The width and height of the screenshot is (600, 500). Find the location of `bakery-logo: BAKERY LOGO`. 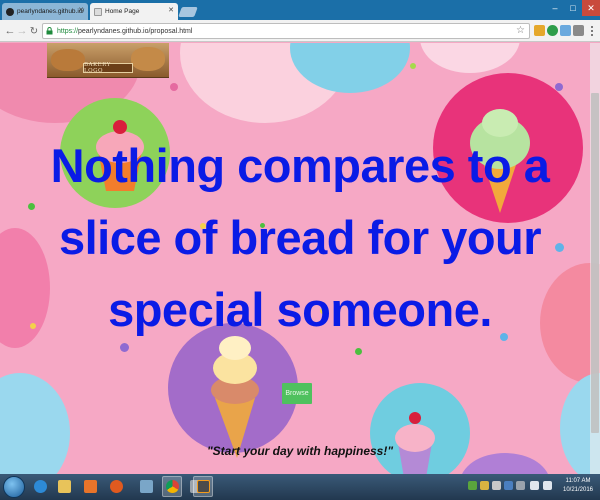

bakery-logo: BAKERY LOGO is located at coordinates (108, 60).